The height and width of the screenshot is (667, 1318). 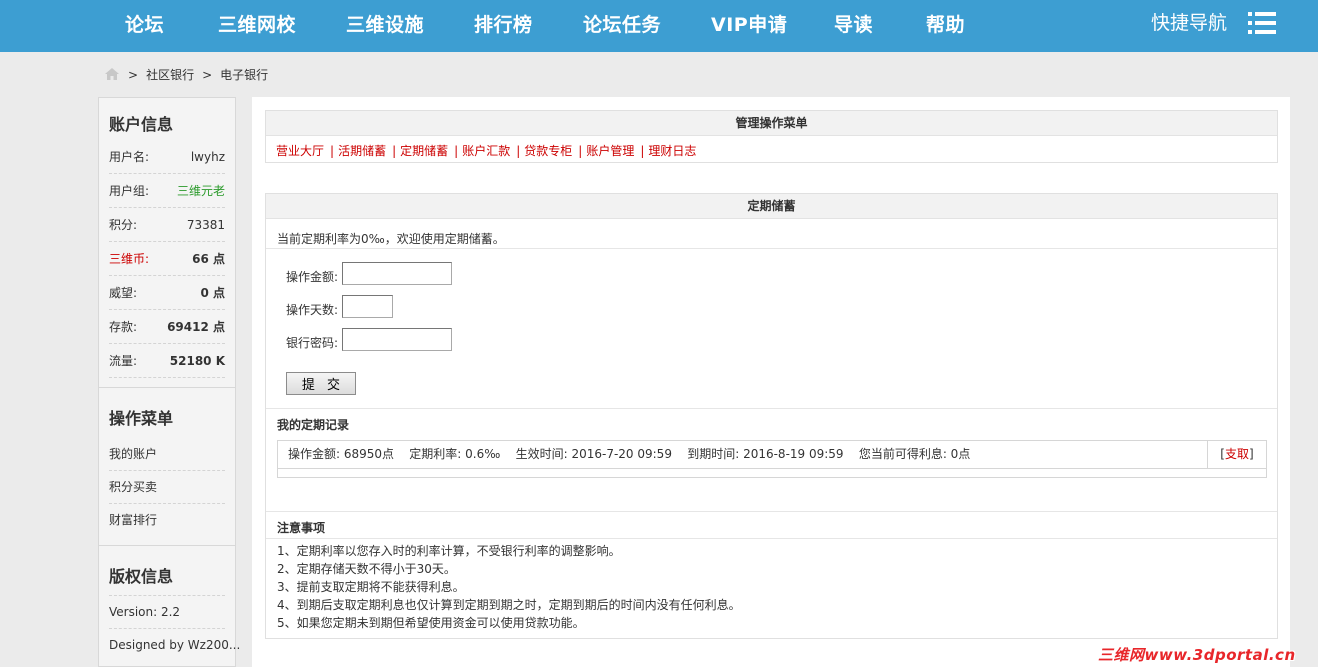 I want to click on account-row-key: 存款:, so click(x=123, y=327).